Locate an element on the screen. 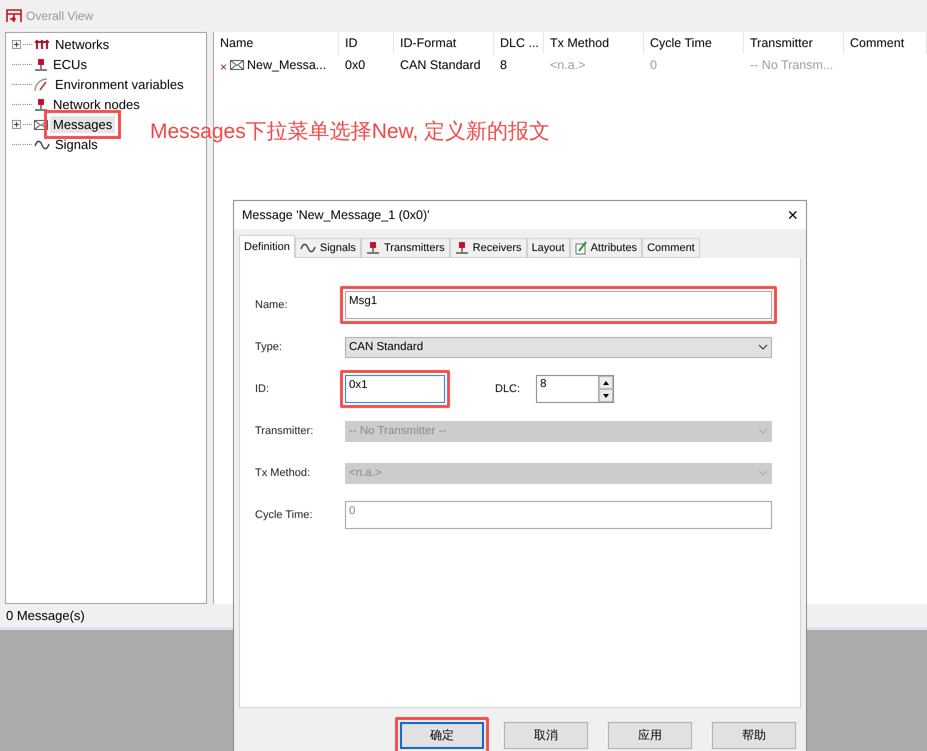  dialog-button: 帮助 is located at coordinates (754, 735).